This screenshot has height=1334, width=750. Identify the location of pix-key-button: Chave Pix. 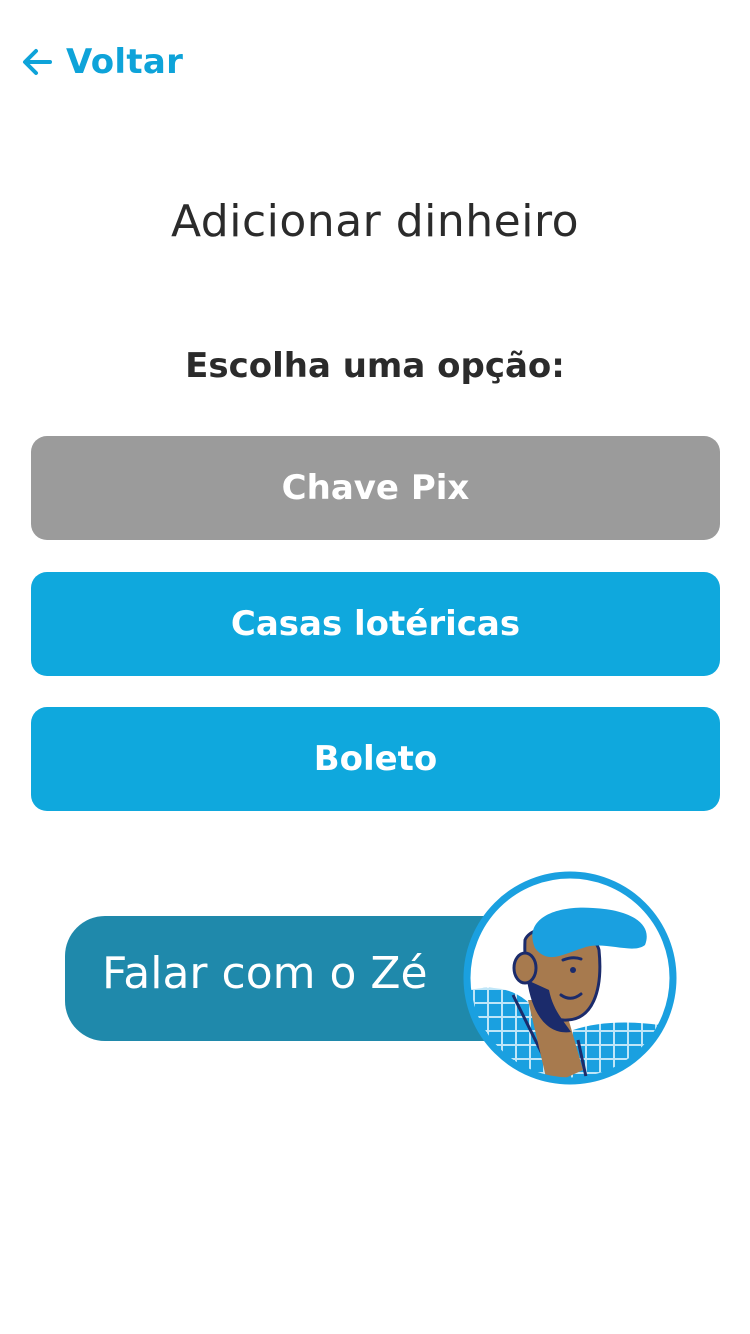
(375, 488).